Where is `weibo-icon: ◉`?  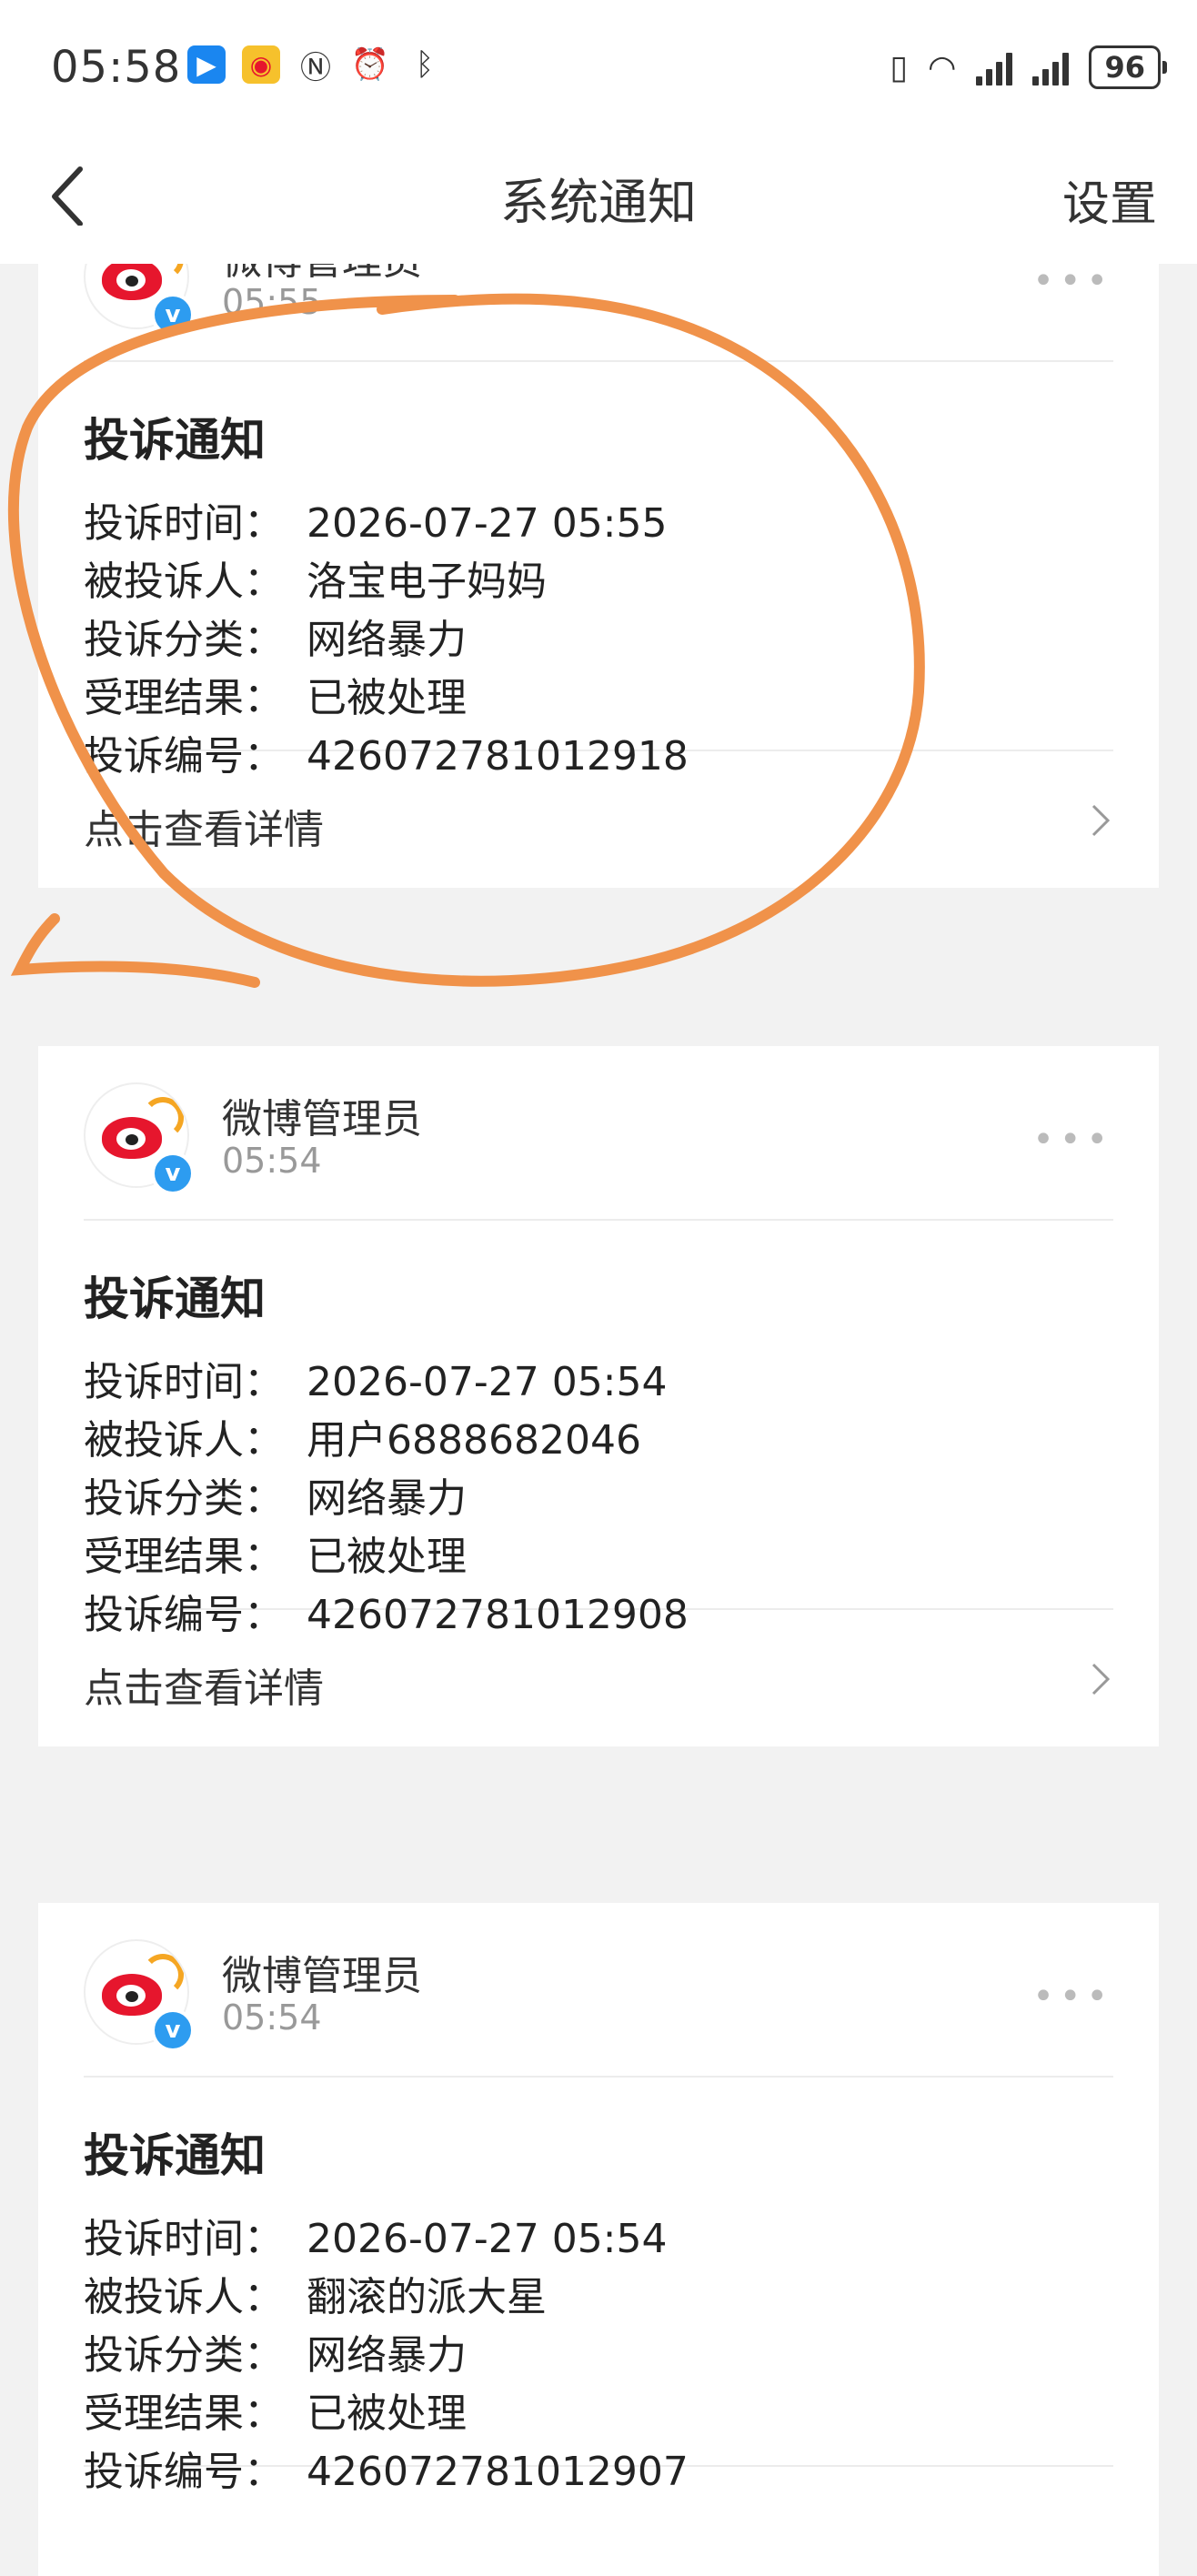
weibo-icon: ◉ is located at coordinates (261, 64).